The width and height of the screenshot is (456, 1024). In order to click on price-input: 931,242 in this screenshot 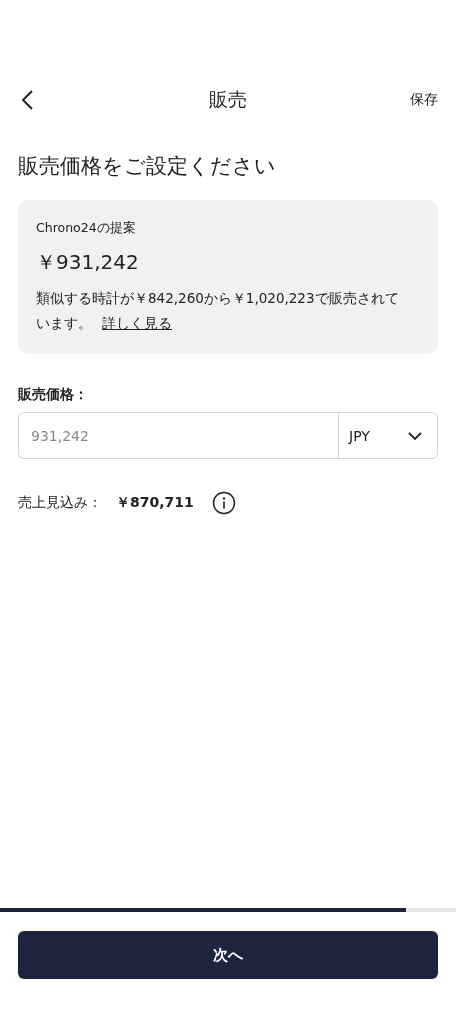, I will do `click(178, 435)`.